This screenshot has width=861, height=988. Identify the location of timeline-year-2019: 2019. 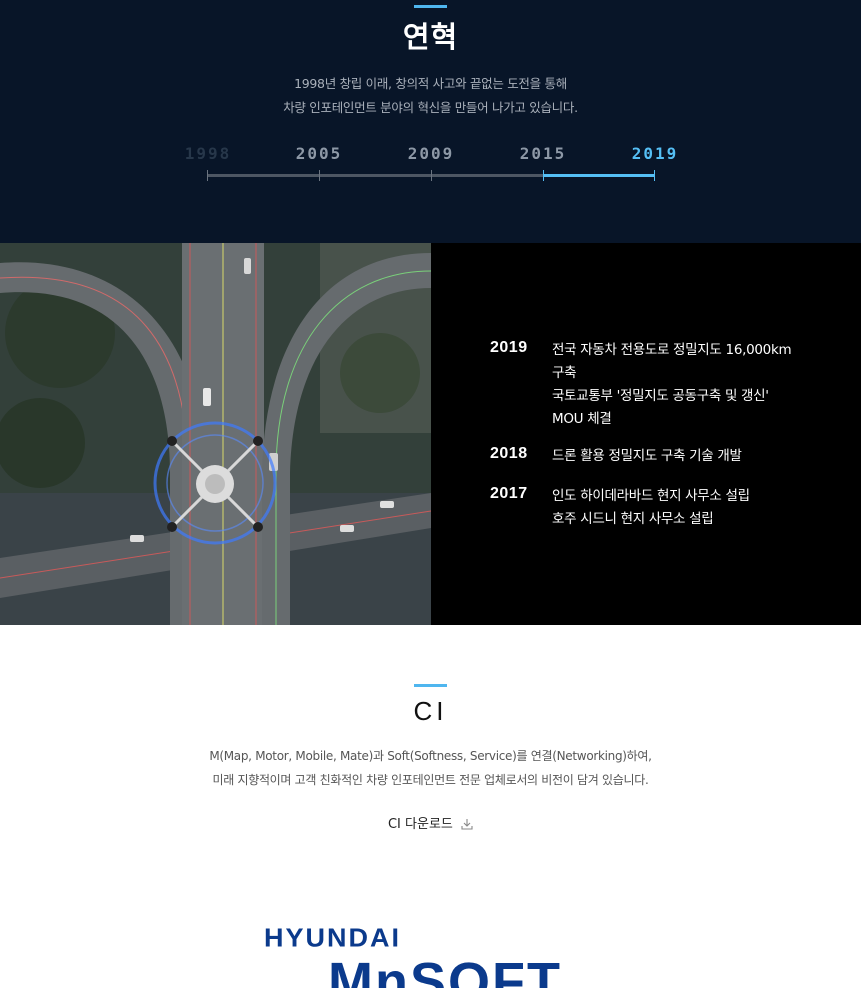
(655, 153).